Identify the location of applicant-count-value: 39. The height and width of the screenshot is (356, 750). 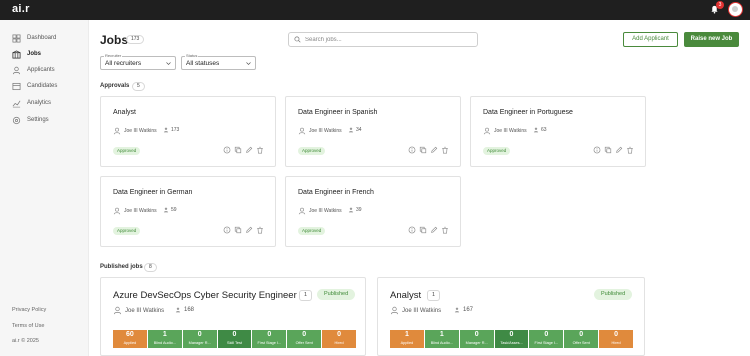
(359, 210).